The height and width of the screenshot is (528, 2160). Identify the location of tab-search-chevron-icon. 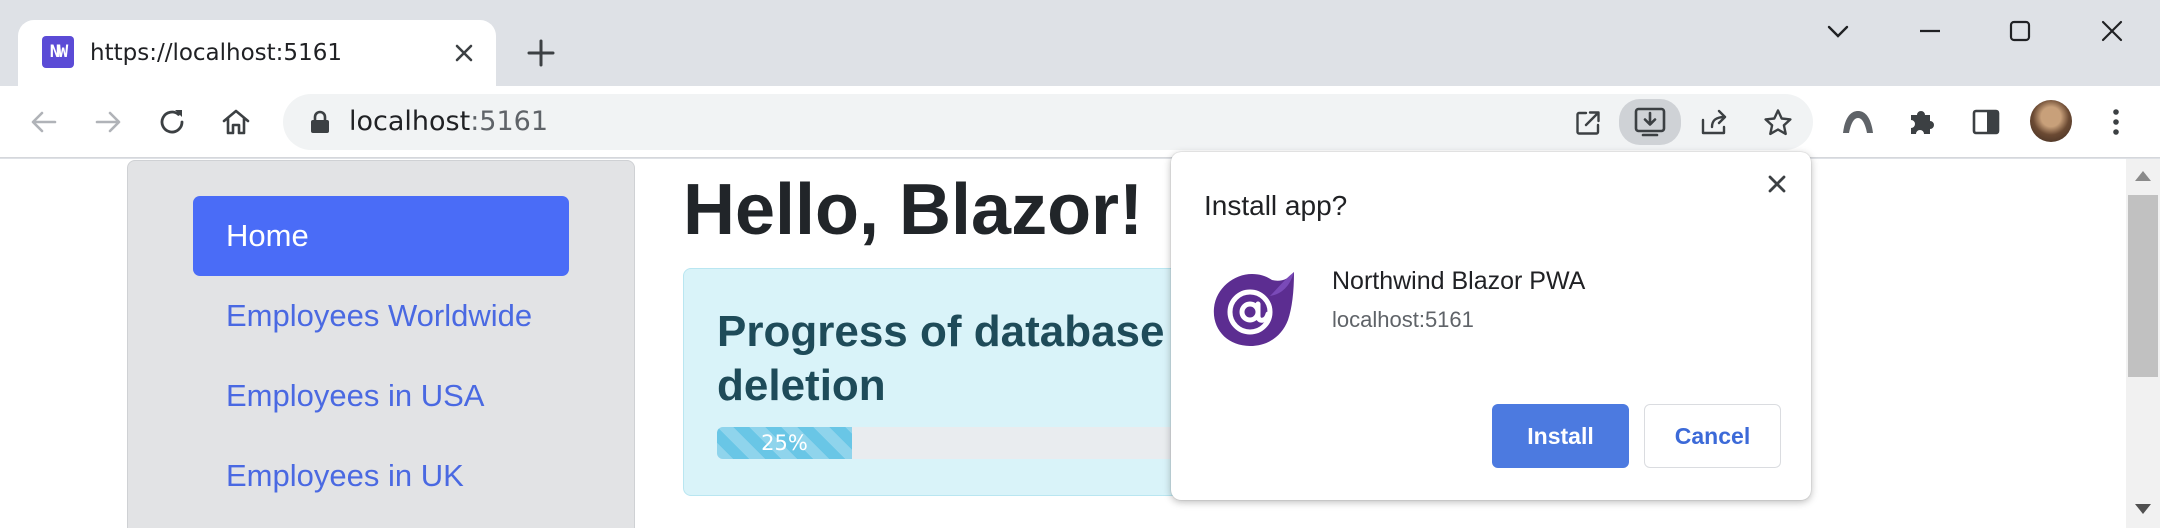
(1838, 32).